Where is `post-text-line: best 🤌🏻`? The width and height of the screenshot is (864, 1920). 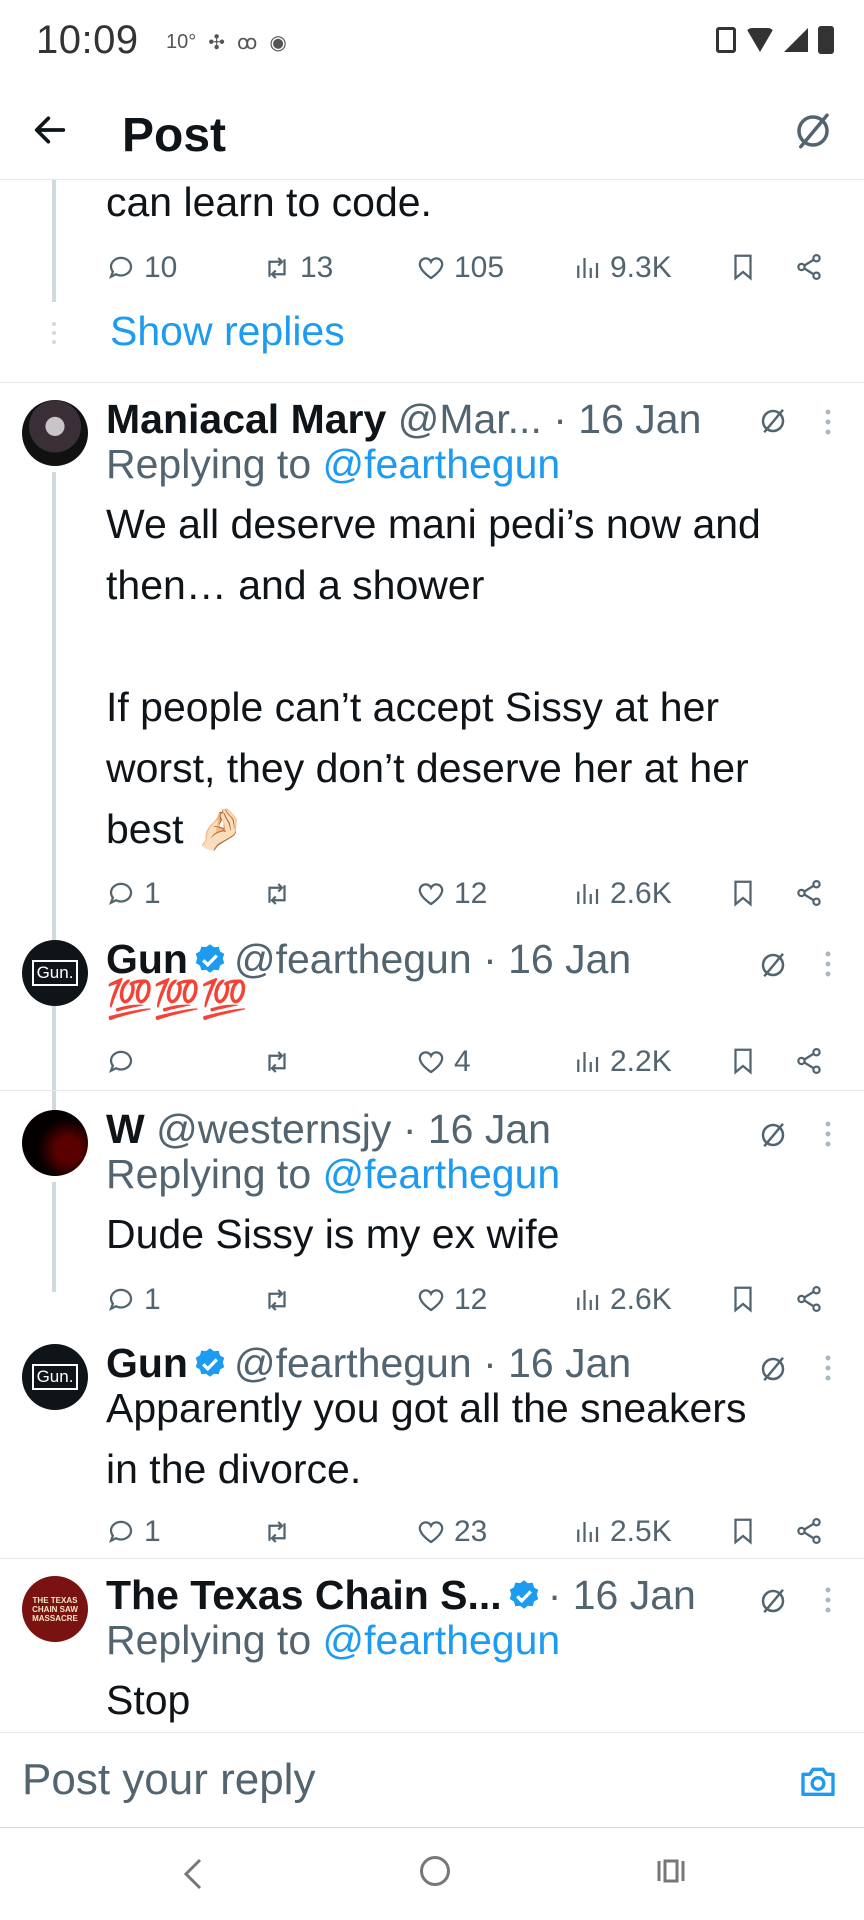
post-text-line: best 🤌🏻 is located at coordinates (176, 829).